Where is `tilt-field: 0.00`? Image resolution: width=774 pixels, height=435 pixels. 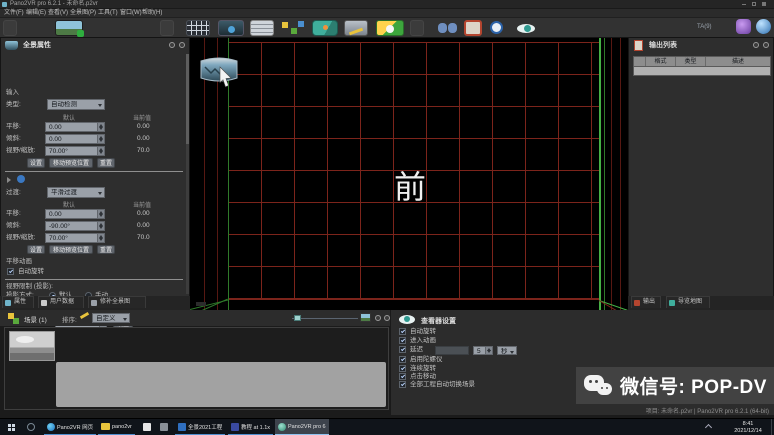
tilt-field: 0.00 is located at coordinates (75, 139).